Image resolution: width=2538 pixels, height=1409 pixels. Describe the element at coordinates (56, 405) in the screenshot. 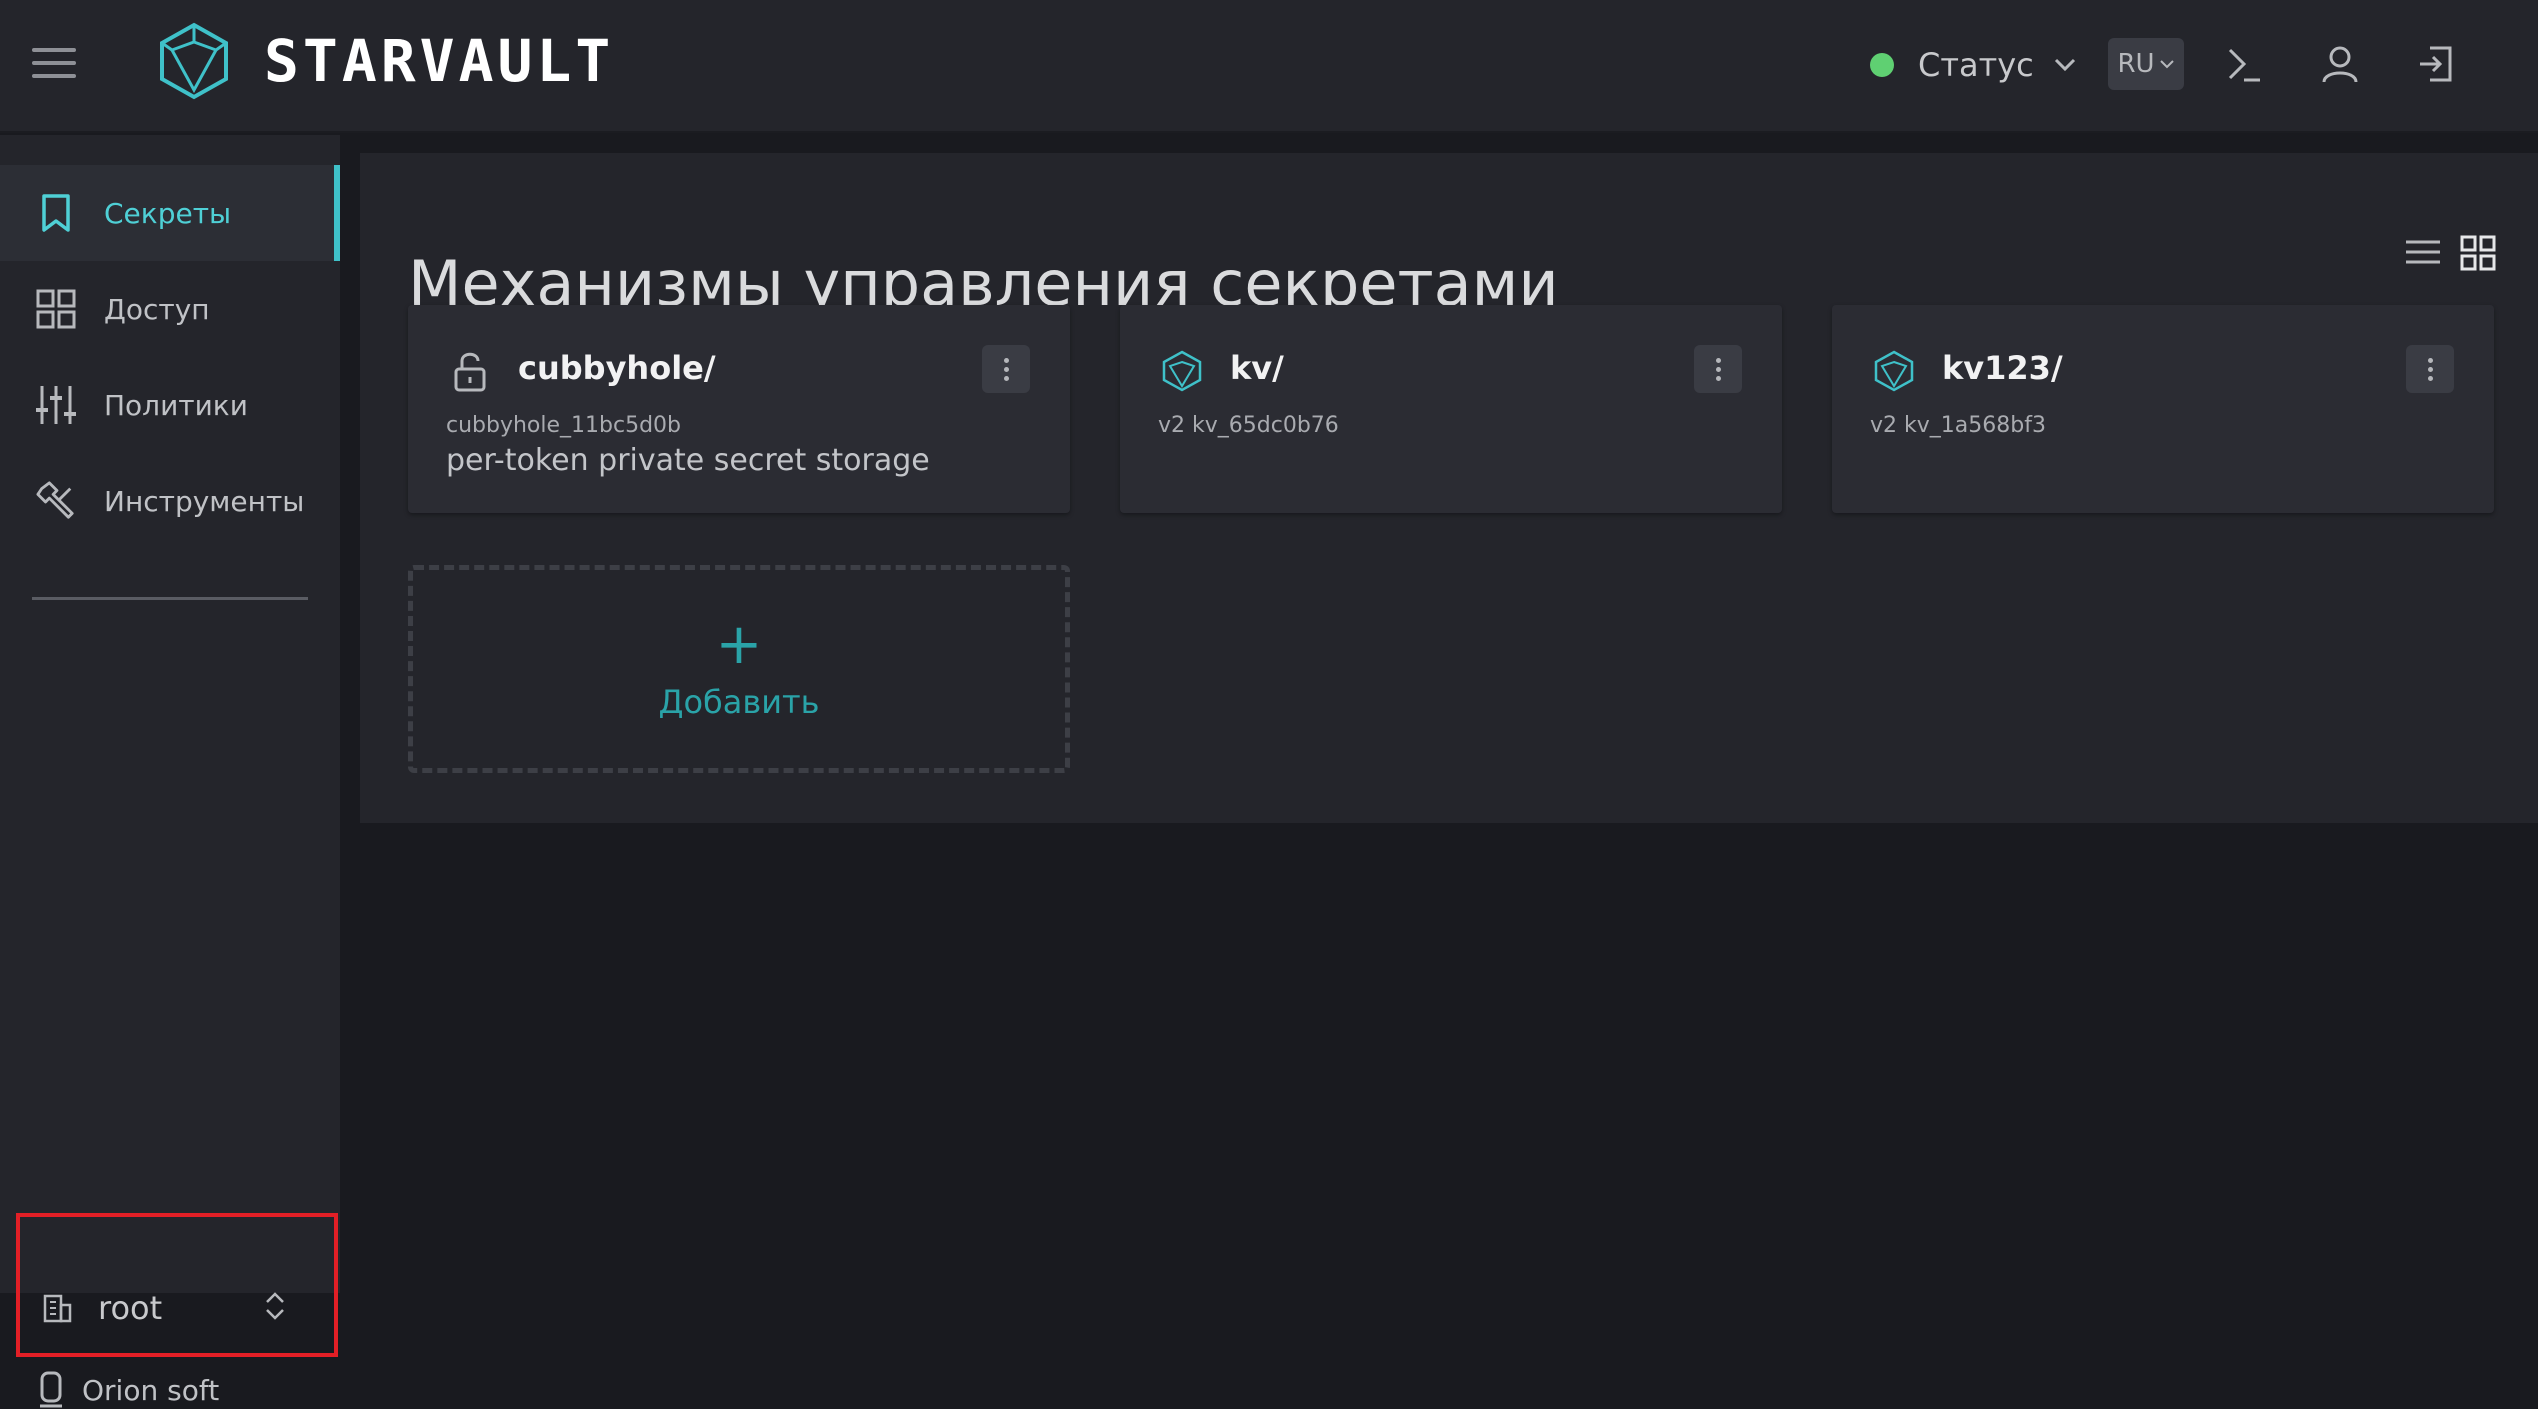

I see `sliders-icon` at that location.